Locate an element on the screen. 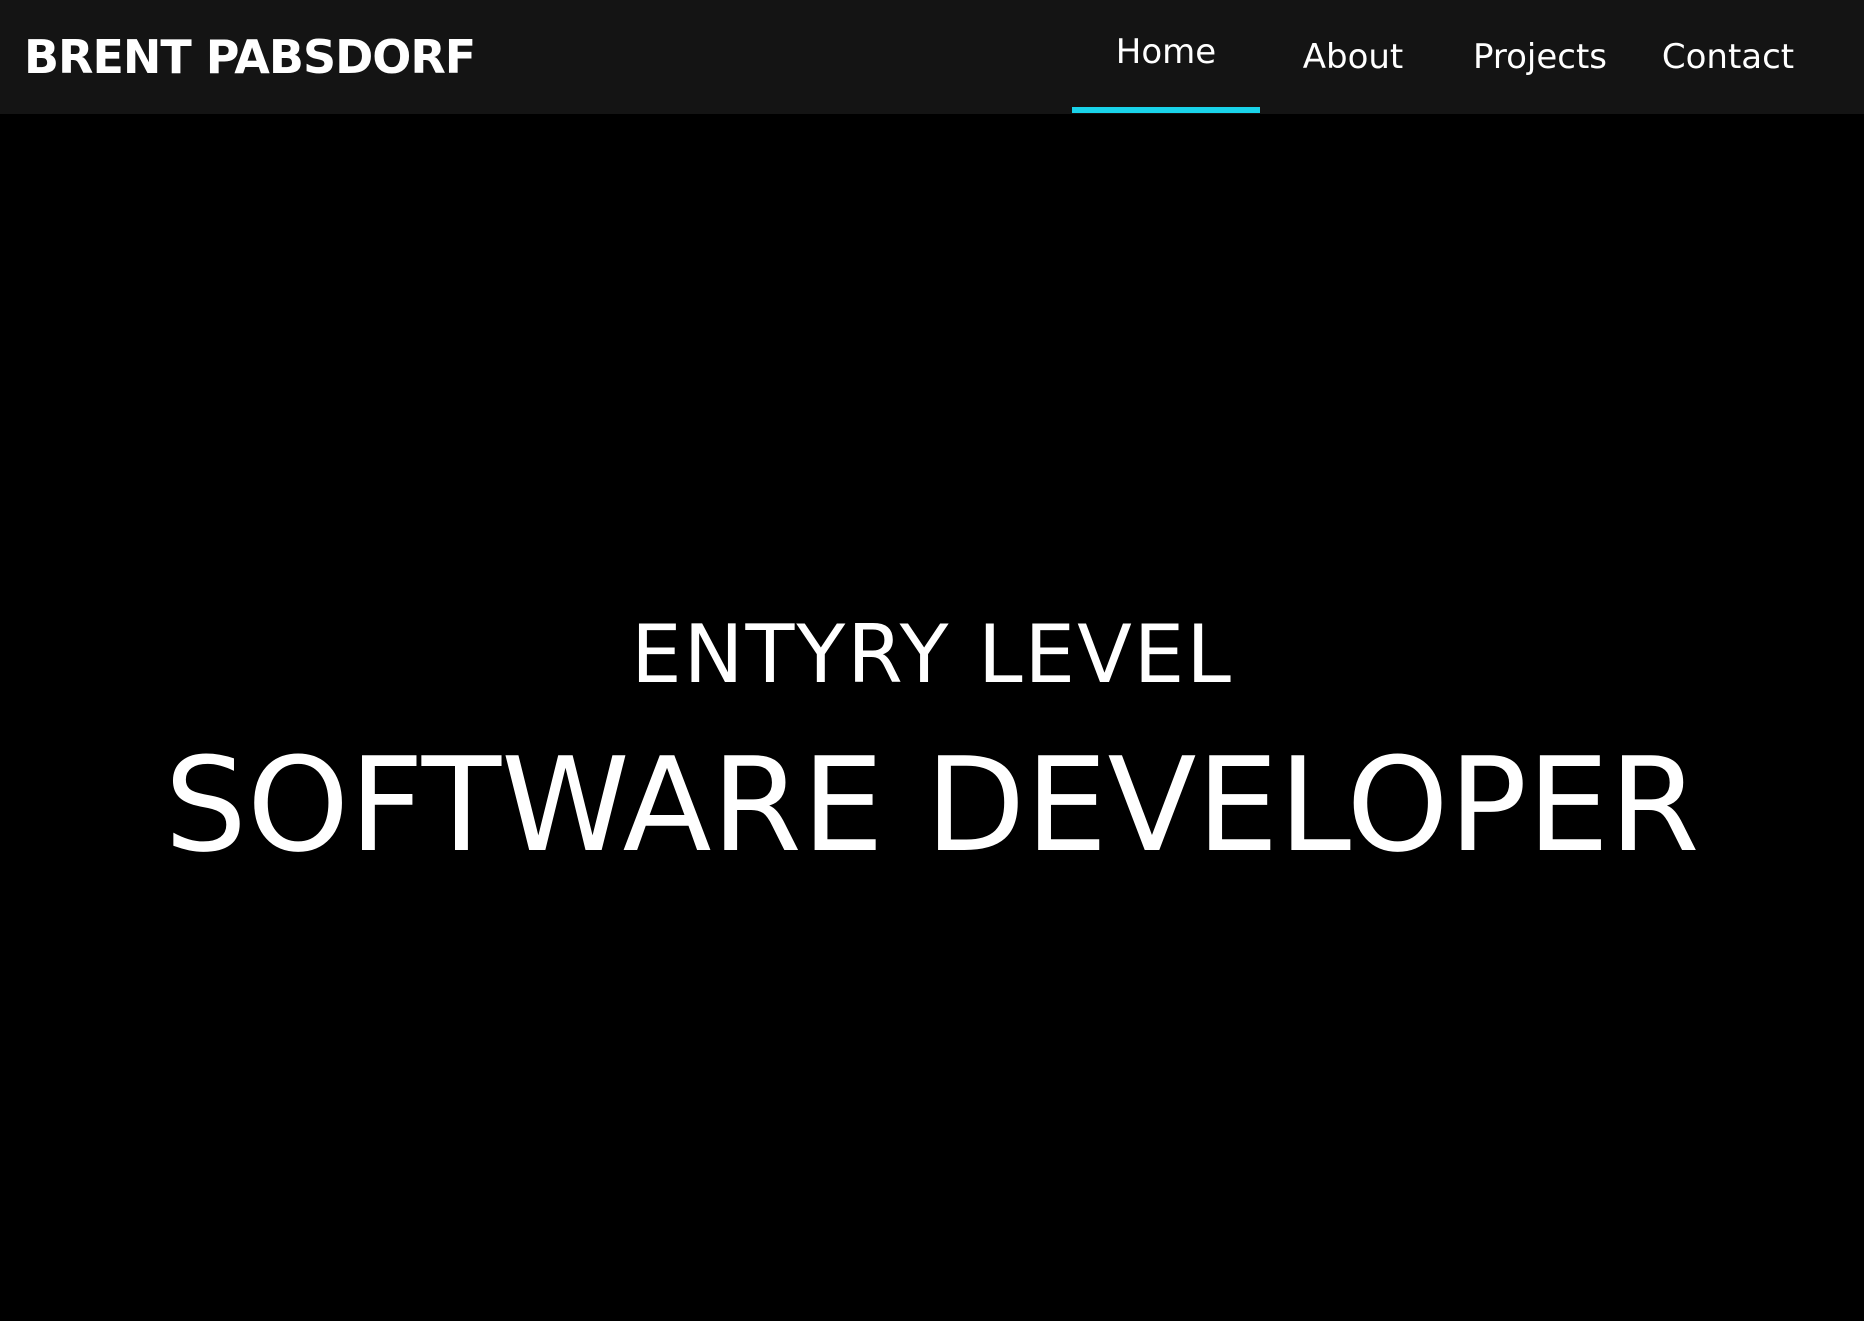  active-nav-indicator is located at coordinates (1166, 110).